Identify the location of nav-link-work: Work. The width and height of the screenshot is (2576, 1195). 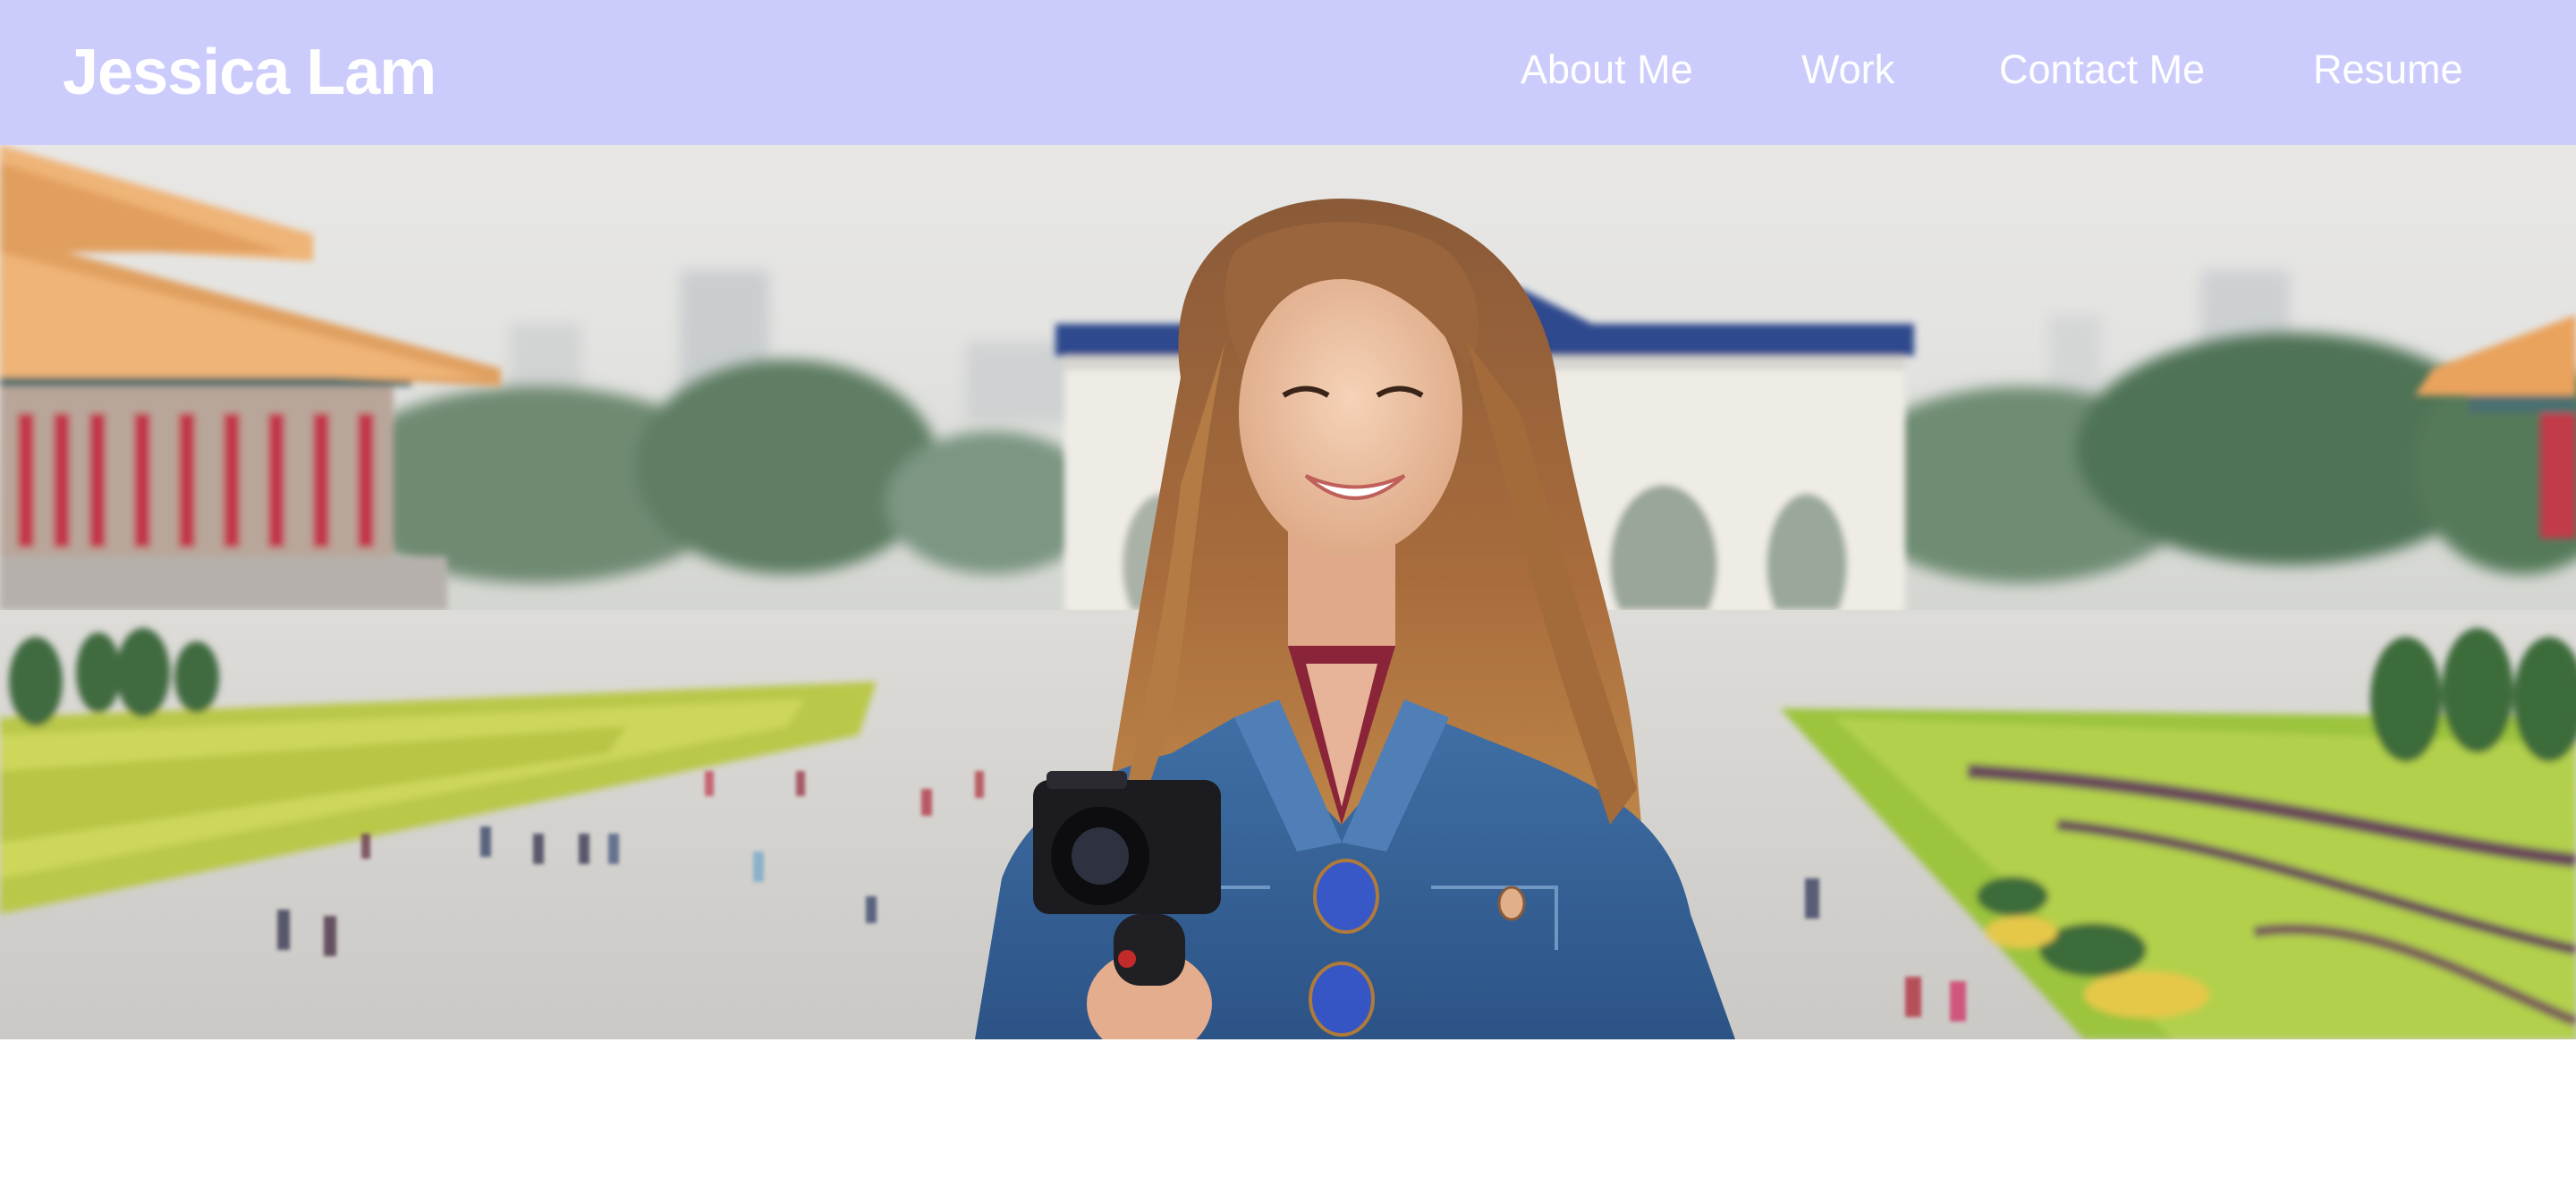
(1847, 69).